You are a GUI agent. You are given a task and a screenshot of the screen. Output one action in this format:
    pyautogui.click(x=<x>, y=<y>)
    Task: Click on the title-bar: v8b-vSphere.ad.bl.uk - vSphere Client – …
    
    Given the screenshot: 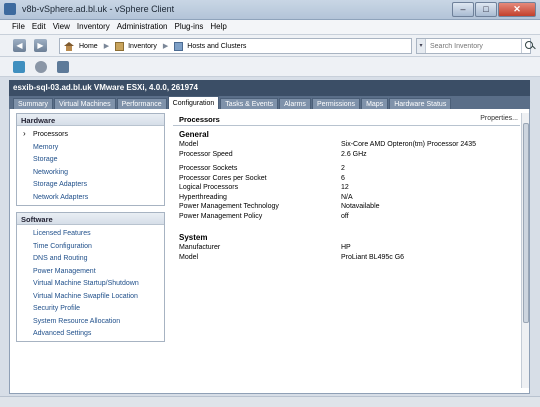 What is the action you would take?
    pyautogui.click(x=270, y=10)
    